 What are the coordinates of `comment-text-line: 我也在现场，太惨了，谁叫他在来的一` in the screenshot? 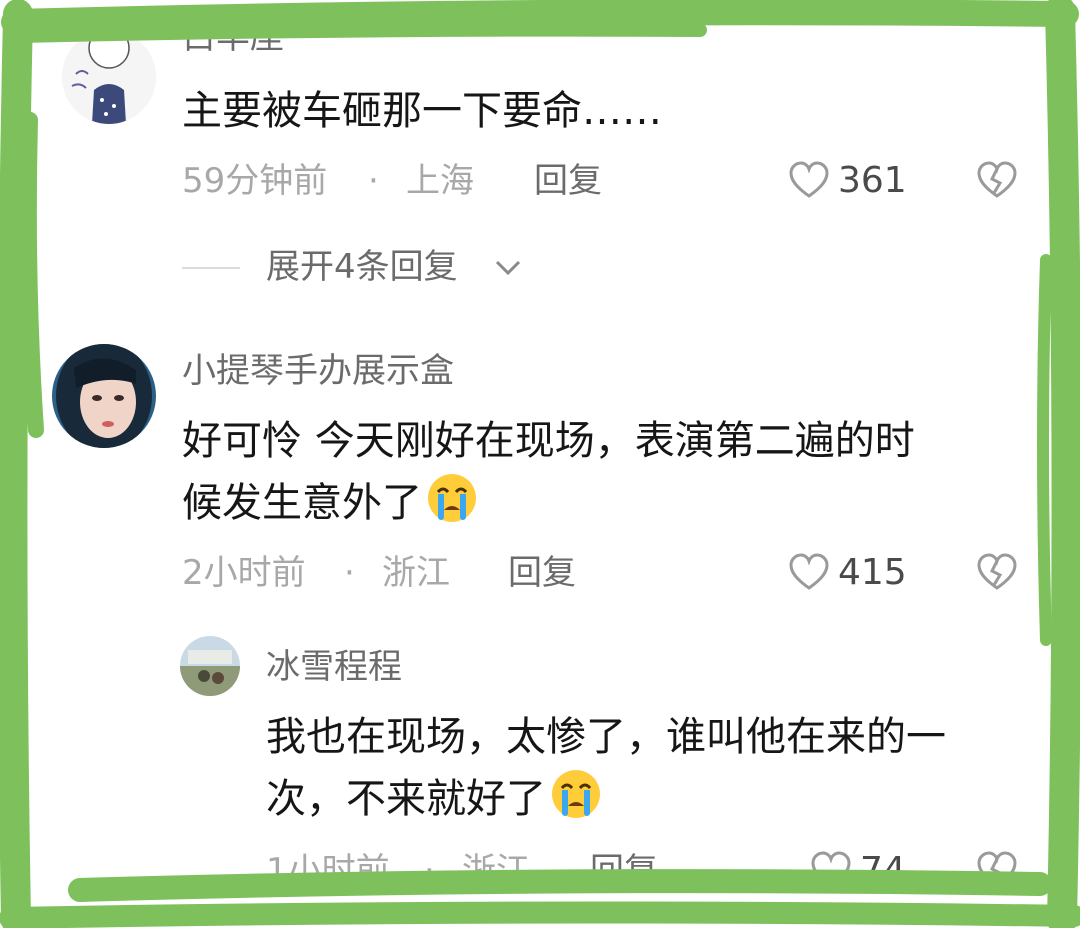 It's located at (606, 737).